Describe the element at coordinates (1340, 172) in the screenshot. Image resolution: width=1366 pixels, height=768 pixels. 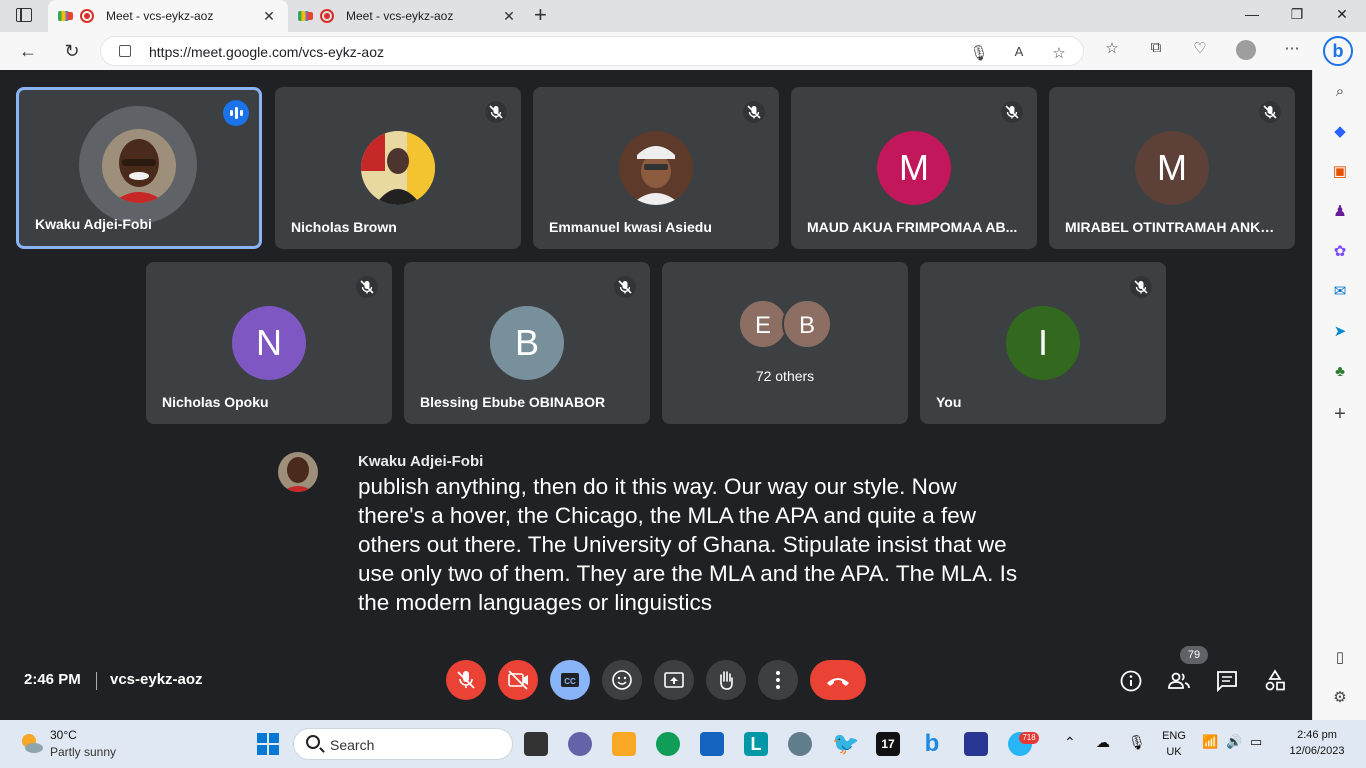
I see `tools-icon: ▣` at that location.